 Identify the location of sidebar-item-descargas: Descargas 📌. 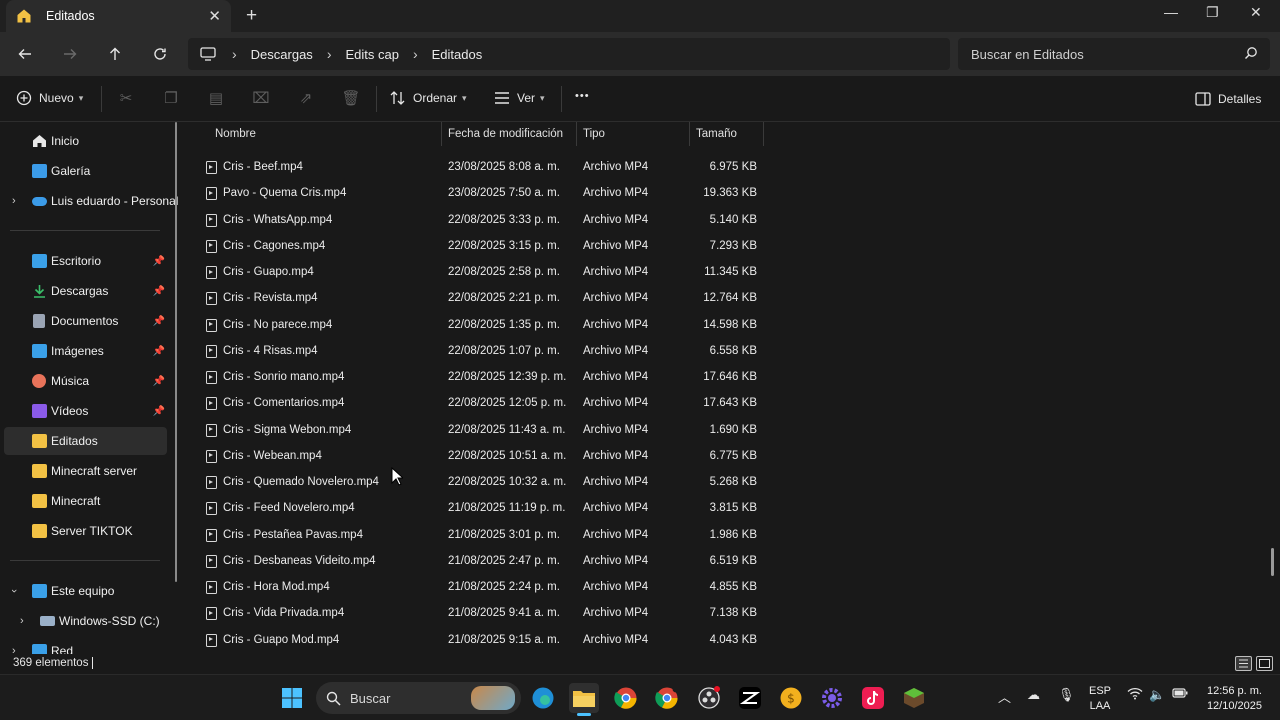
(85, 291).